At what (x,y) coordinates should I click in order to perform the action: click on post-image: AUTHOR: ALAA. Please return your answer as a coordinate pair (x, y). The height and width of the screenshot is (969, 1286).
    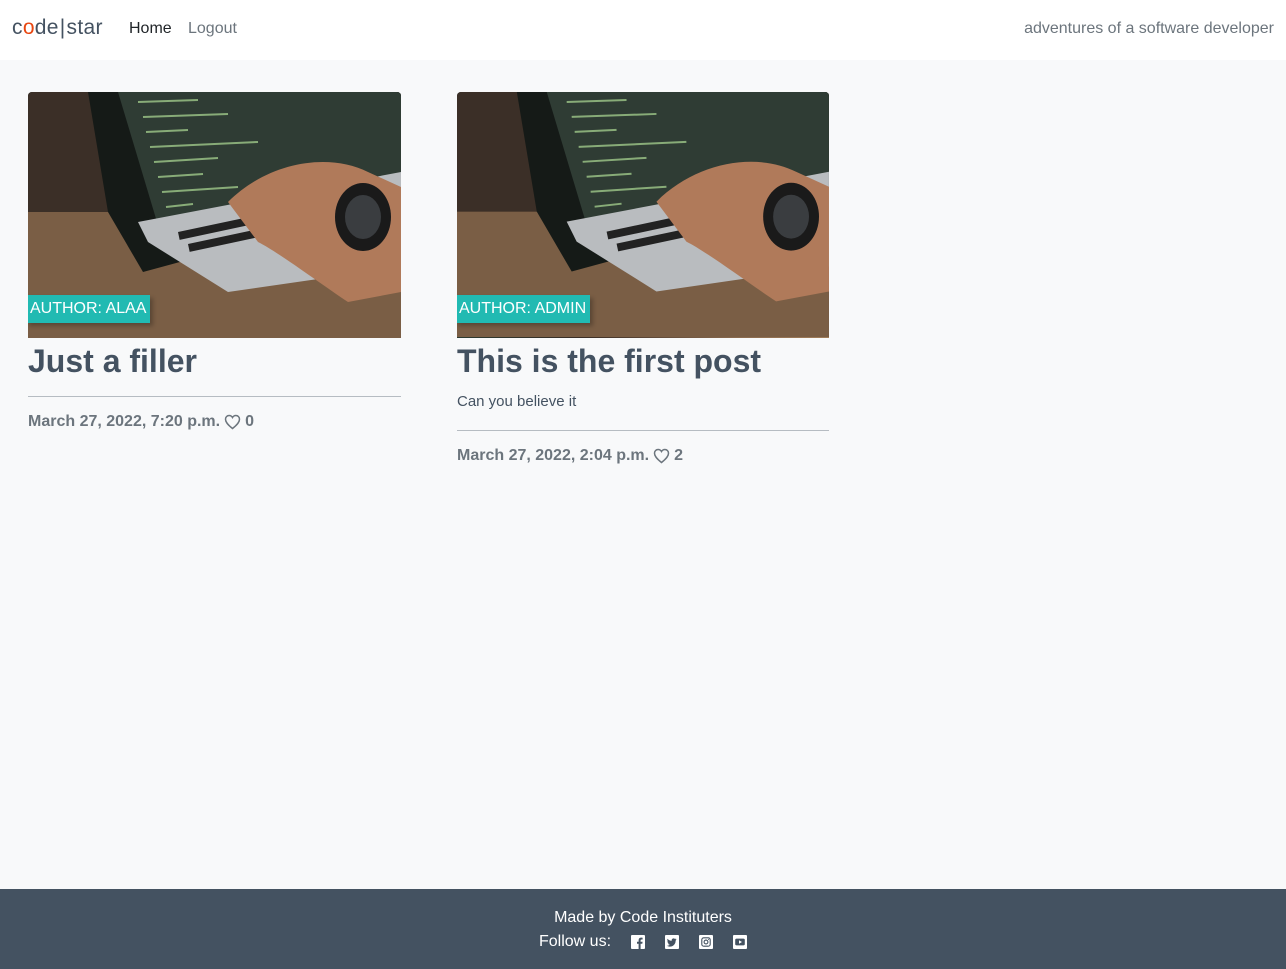
    Looking at the image, I should click on (214, 215).